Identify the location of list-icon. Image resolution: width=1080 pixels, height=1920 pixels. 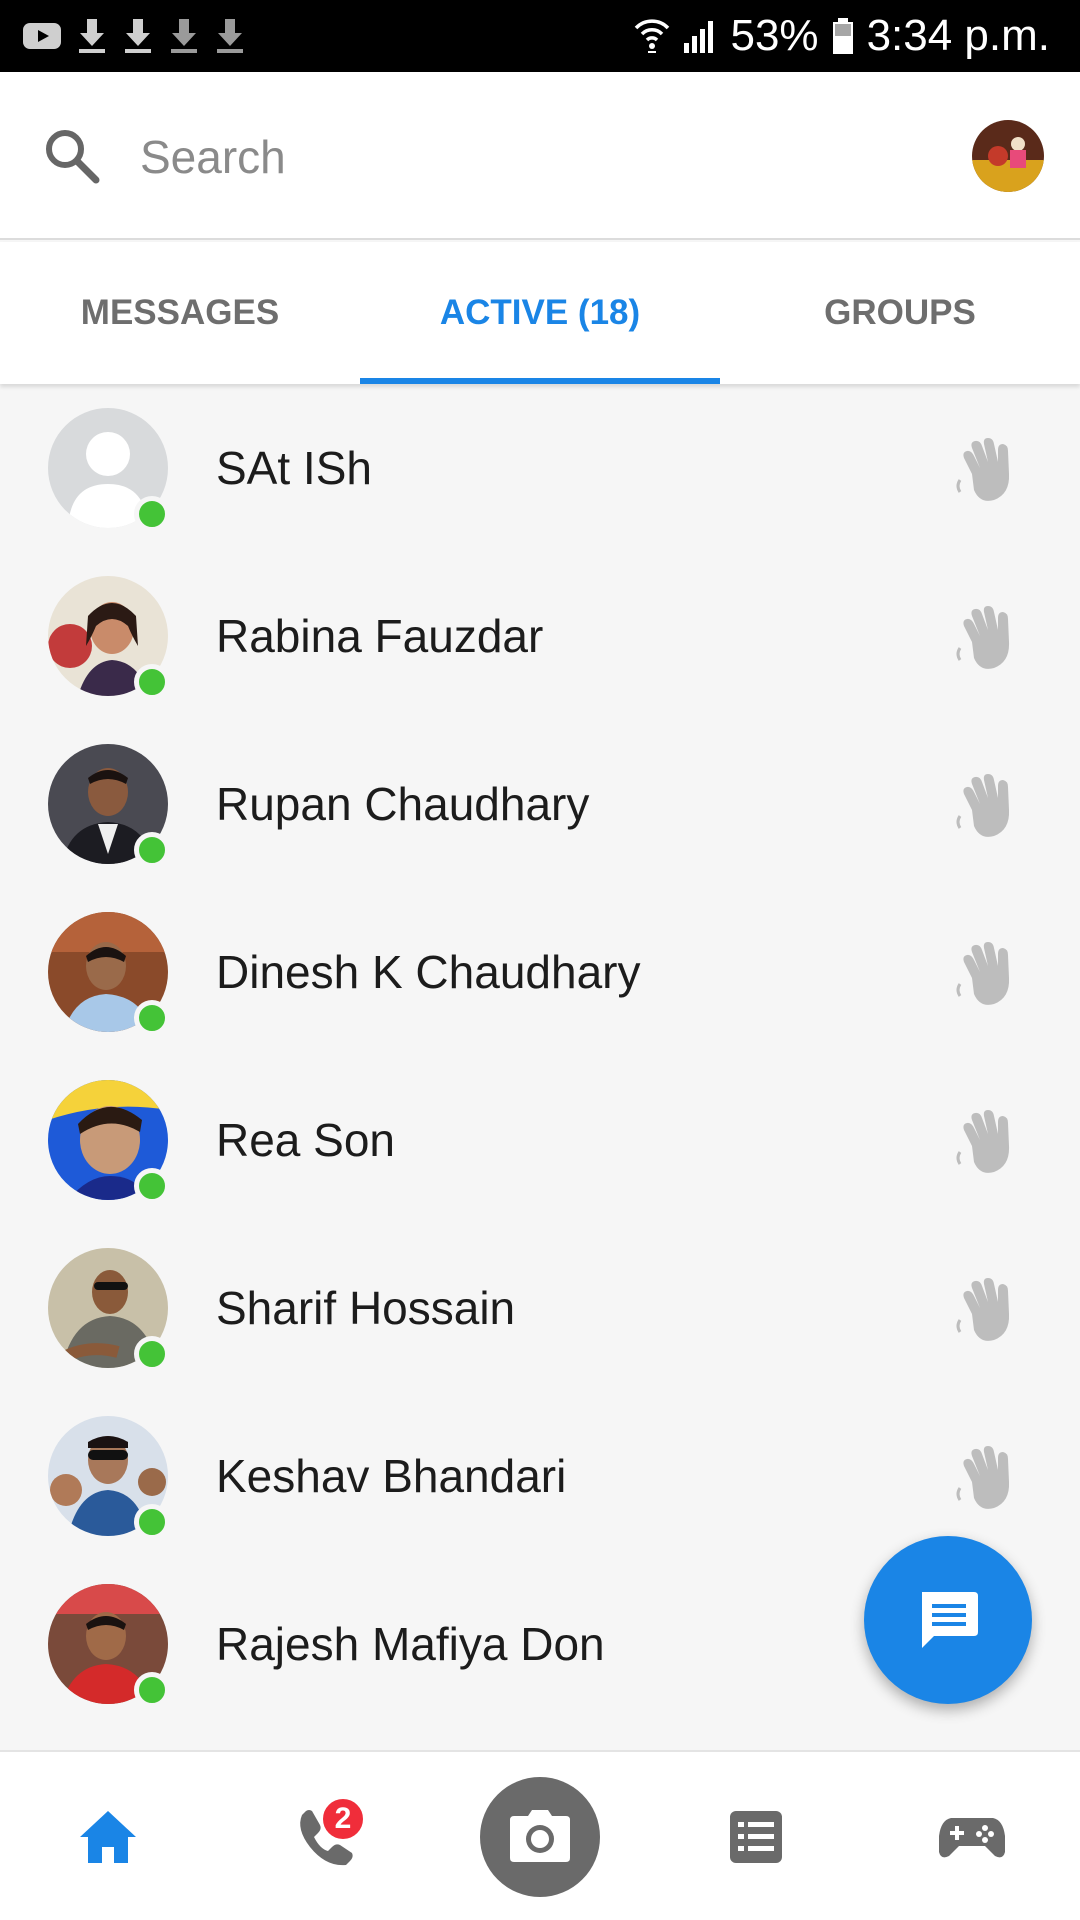
(756, 1837).